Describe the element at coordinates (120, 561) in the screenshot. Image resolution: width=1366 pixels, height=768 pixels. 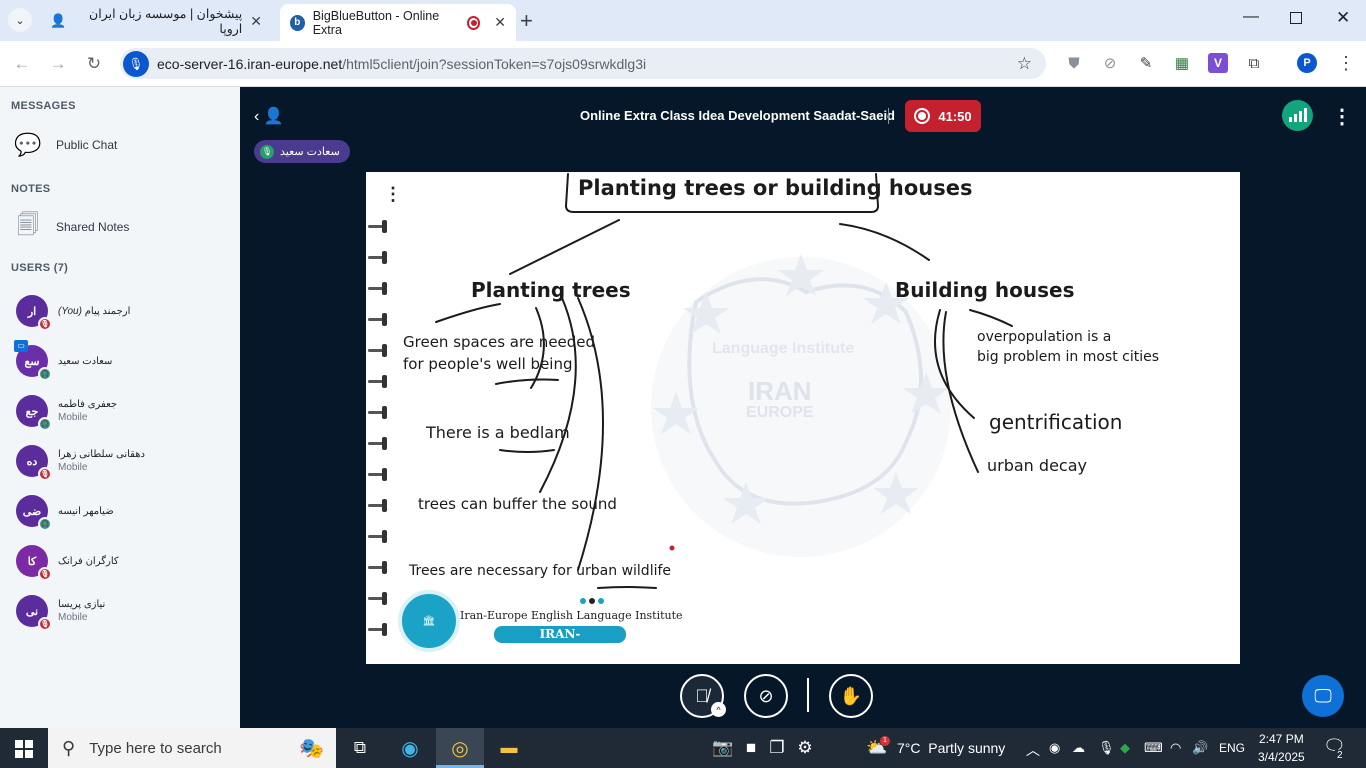
I see `user-list-item: کا 🎙 کارگران فرانک` at that location.